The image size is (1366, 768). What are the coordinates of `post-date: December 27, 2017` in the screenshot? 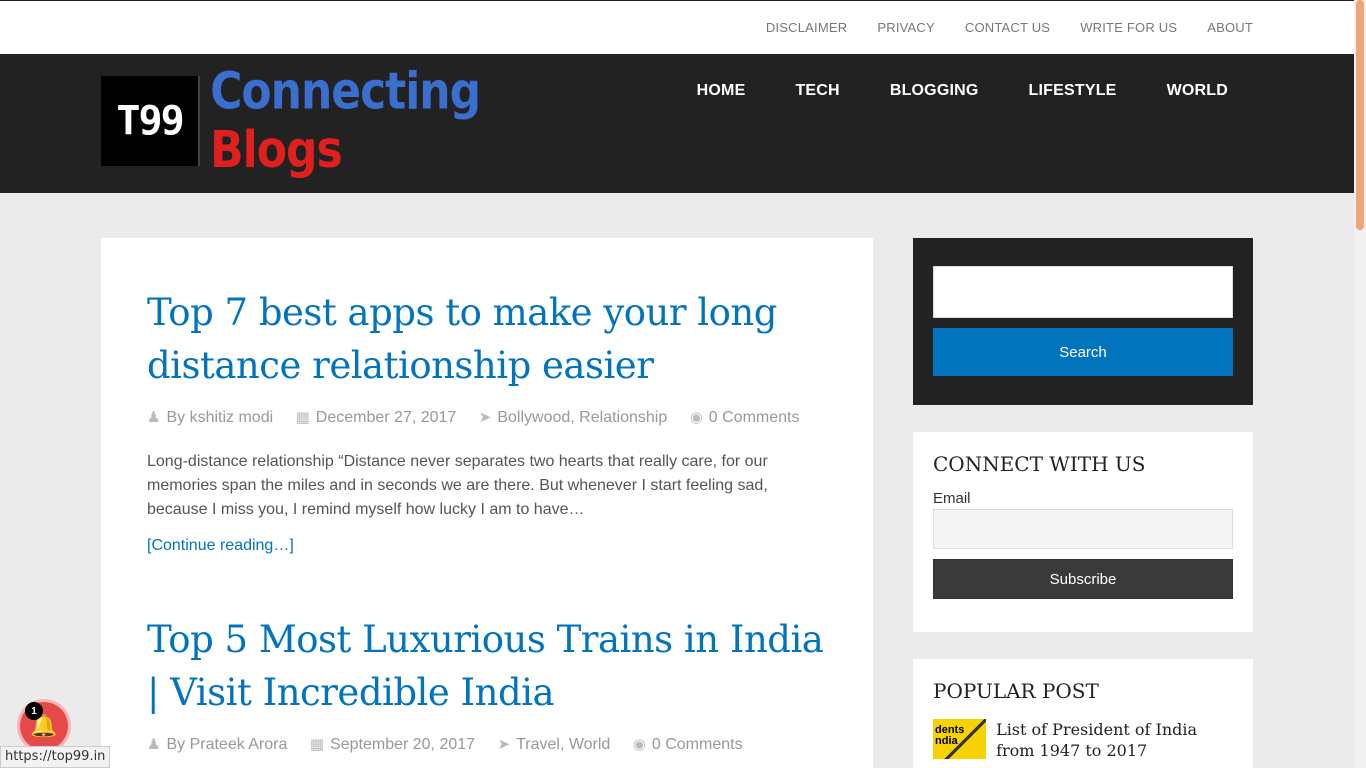 It's located at (386, 417).